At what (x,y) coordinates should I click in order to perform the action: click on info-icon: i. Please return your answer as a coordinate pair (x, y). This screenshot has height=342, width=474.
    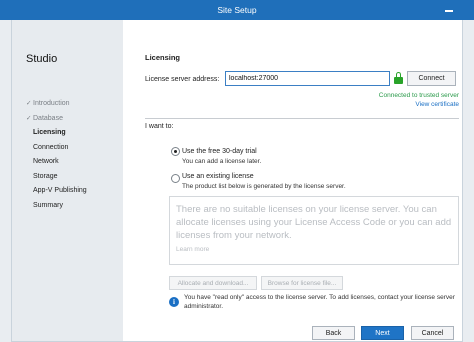
    Looking at the image, I should click on (174, 302).